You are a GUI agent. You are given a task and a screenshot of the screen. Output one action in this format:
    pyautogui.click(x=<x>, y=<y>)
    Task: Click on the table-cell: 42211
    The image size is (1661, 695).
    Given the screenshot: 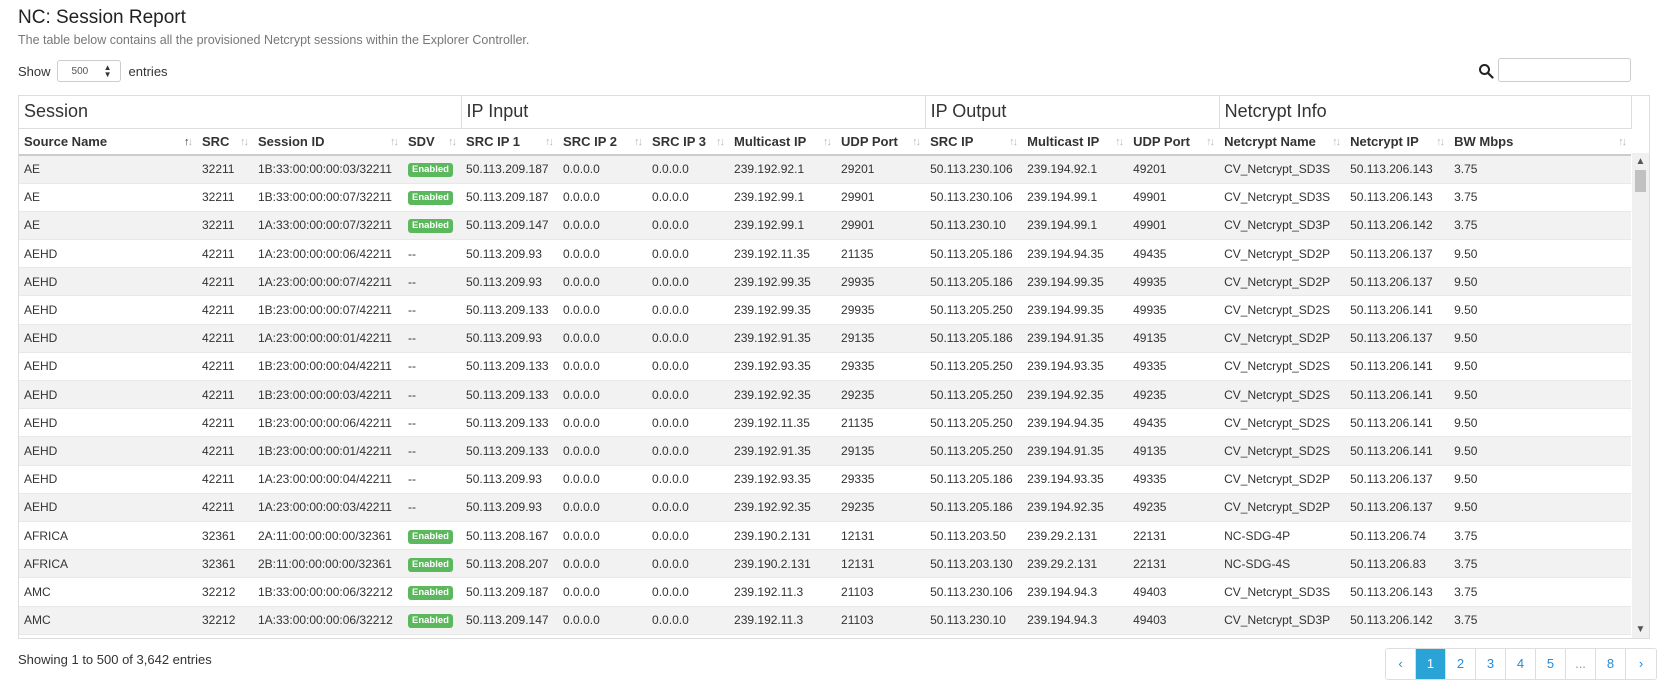 What is the action you would take?
    pyautogui.click(x=225, y=254)
    